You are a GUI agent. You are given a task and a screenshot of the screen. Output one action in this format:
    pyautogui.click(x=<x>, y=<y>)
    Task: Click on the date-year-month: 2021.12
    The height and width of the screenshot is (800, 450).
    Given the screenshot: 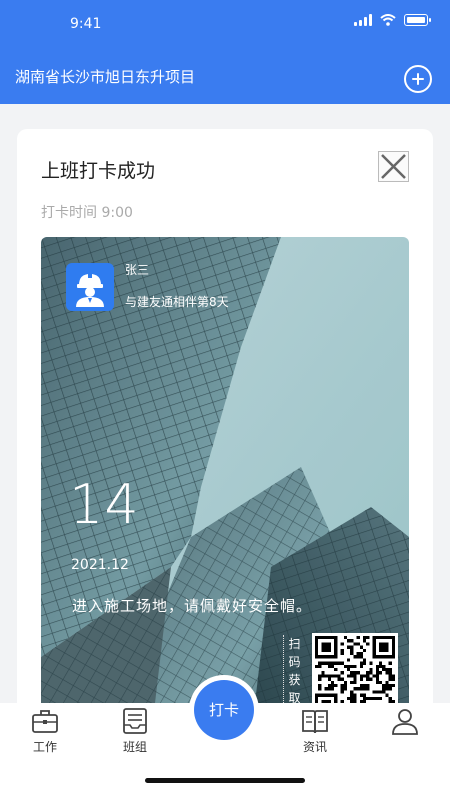 What is the action you would take?
    pyautogui.click(x=100, y=565)
    